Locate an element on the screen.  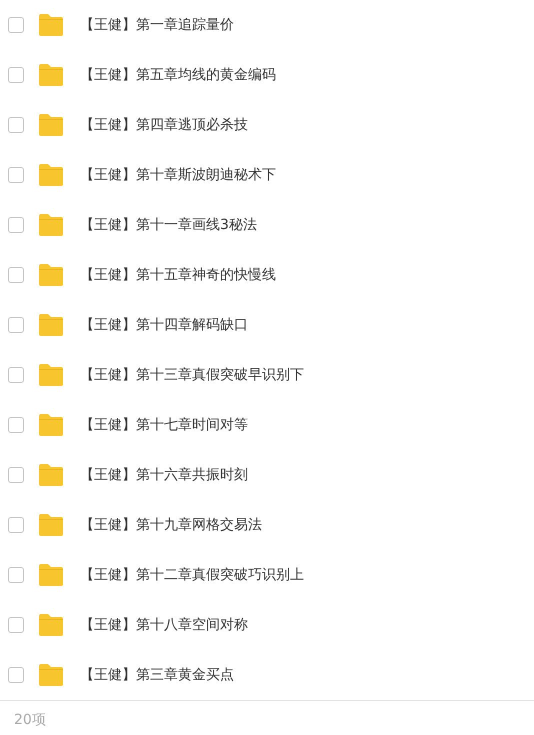
folder-name: 【王健】第十六章共振时刻 is located at coordinates (164, 475).